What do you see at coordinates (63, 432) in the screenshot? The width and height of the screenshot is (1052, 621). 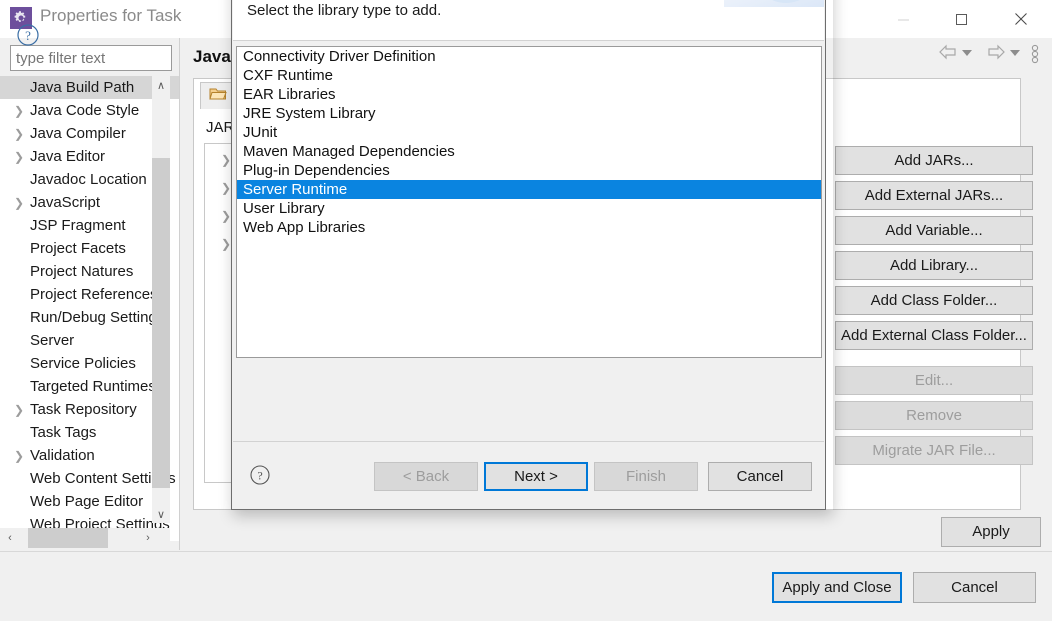 I see `sidebar-item-label: Task Tags` at bounding box center [63, 432].